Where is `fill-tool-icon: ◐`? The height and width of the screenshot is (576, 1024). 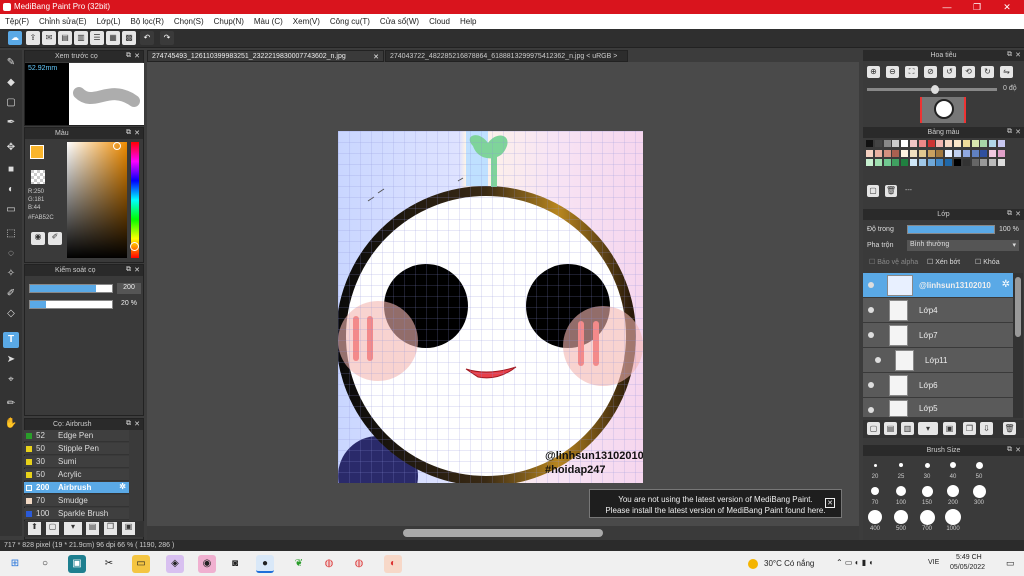
fill-tool-icon: ◐ is located at coordinates (11, 190).